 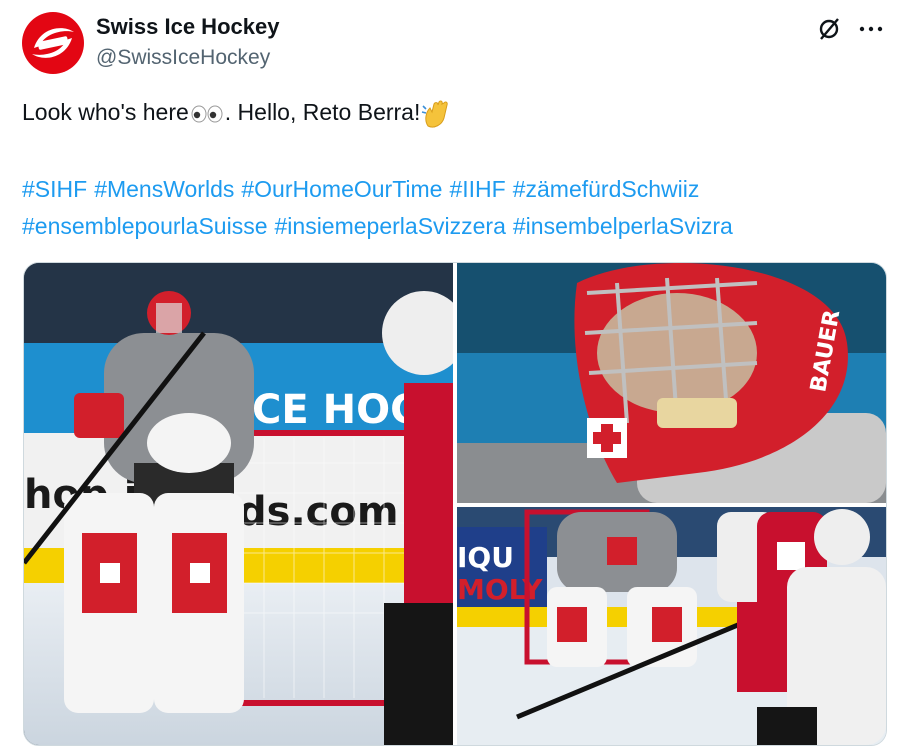 What do you see at coordinates (145, 226) in the screenshot?
I see `hashtag-link: #ensemblepourlaSuisse` at bounding box center [145, 226].